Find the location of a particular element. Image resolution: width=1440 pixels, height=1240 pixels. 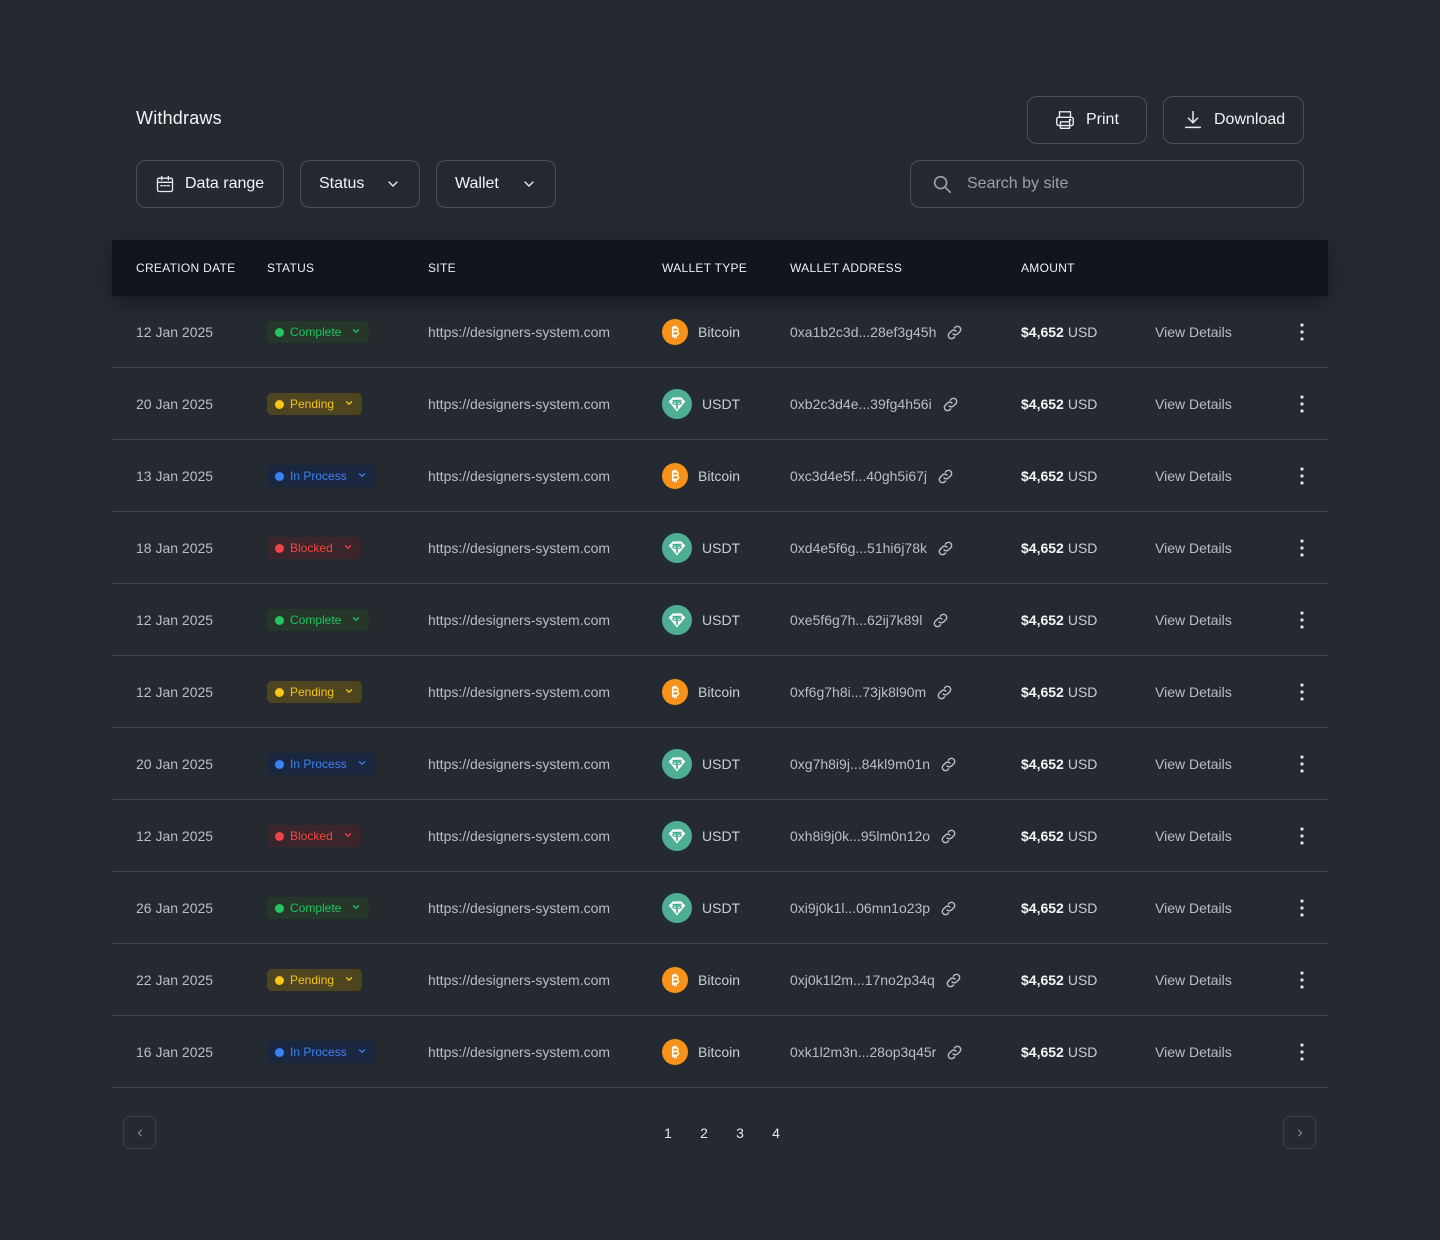

amount-currency: USD is located at coordinates (1082, 764).